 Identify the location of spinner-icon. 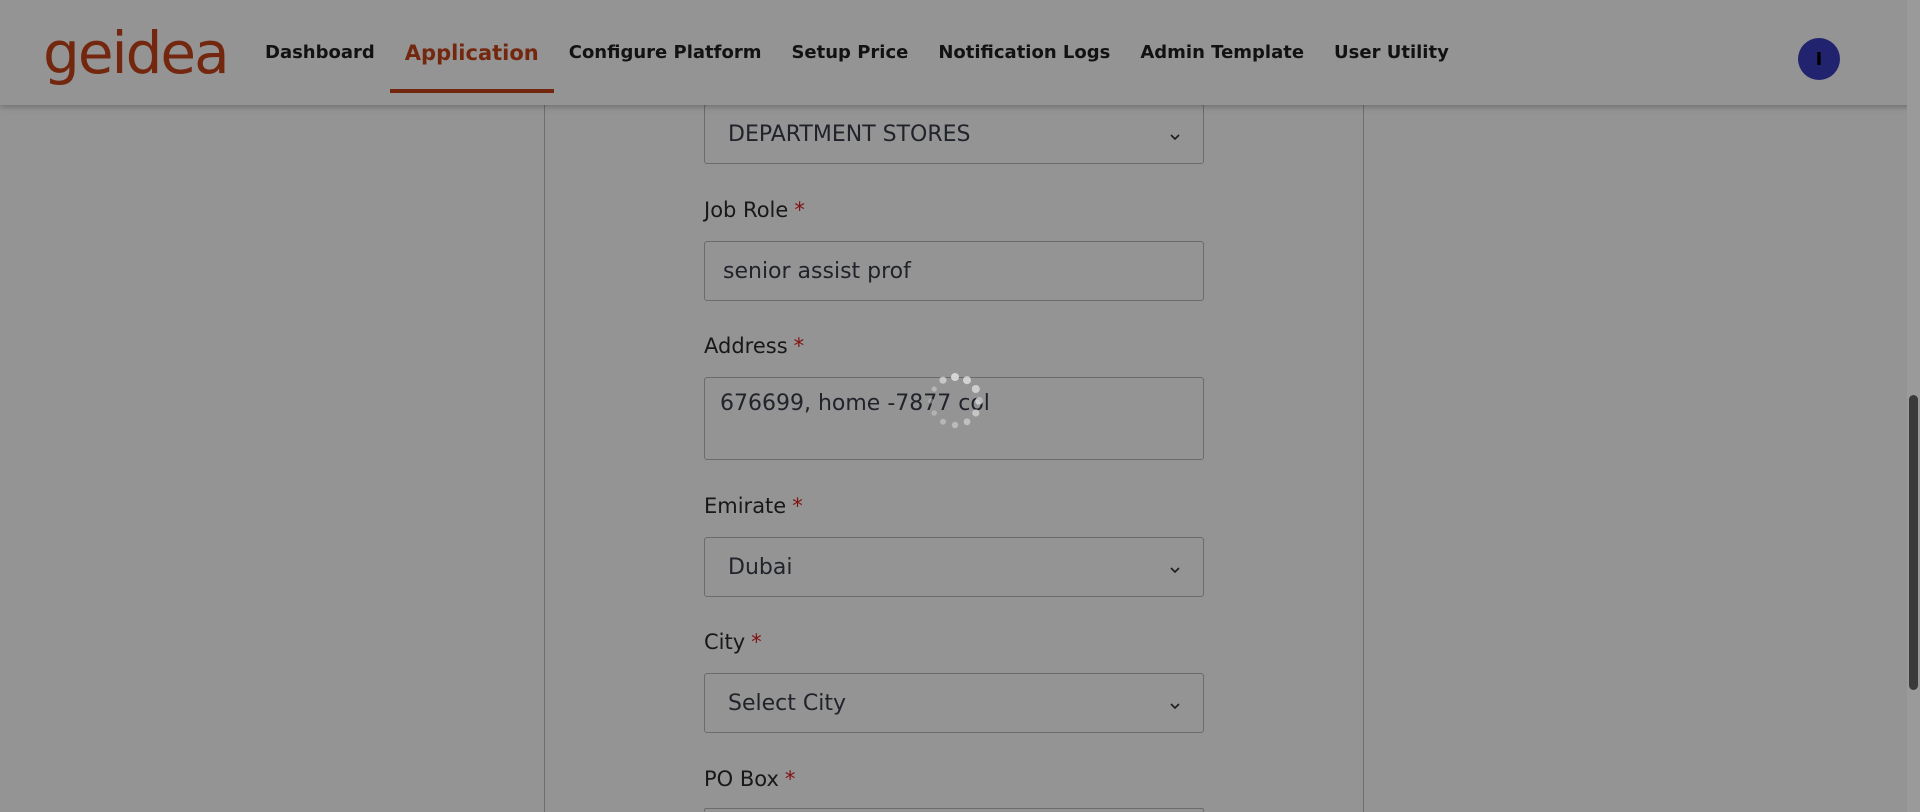
(955, 401).